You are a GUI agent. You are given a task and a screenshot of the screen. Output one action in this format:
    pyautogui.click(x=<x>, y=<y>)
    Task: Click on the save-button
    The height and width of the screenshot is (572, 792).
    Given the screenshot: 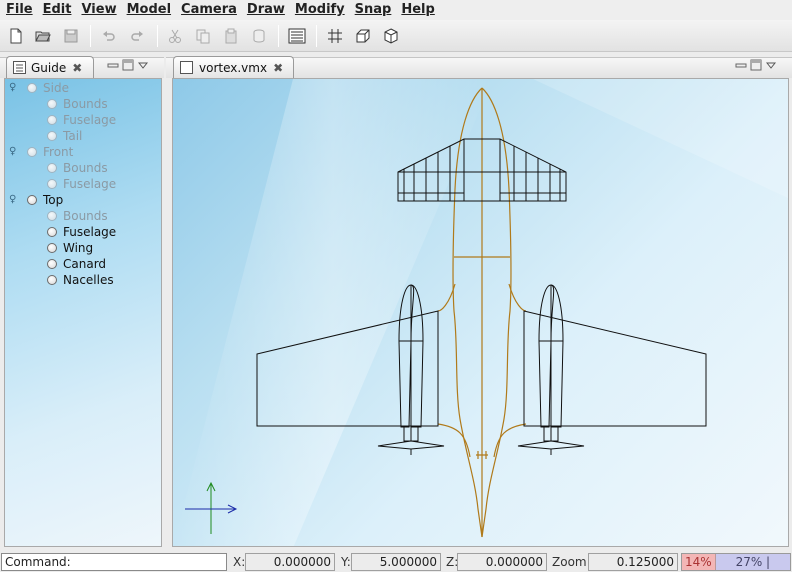 What is the action you would take?
    pyautogui.click(x=71, y=36)
    